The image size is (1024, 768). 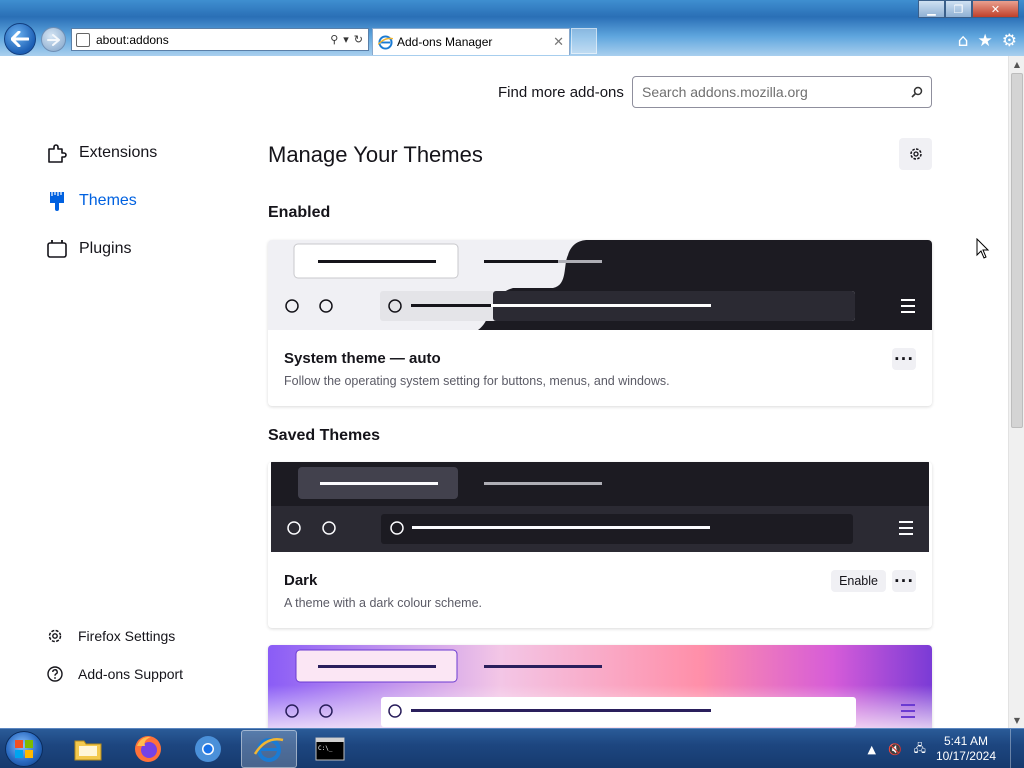 I want to click on addons-search-box, so click(x=782, y=92).